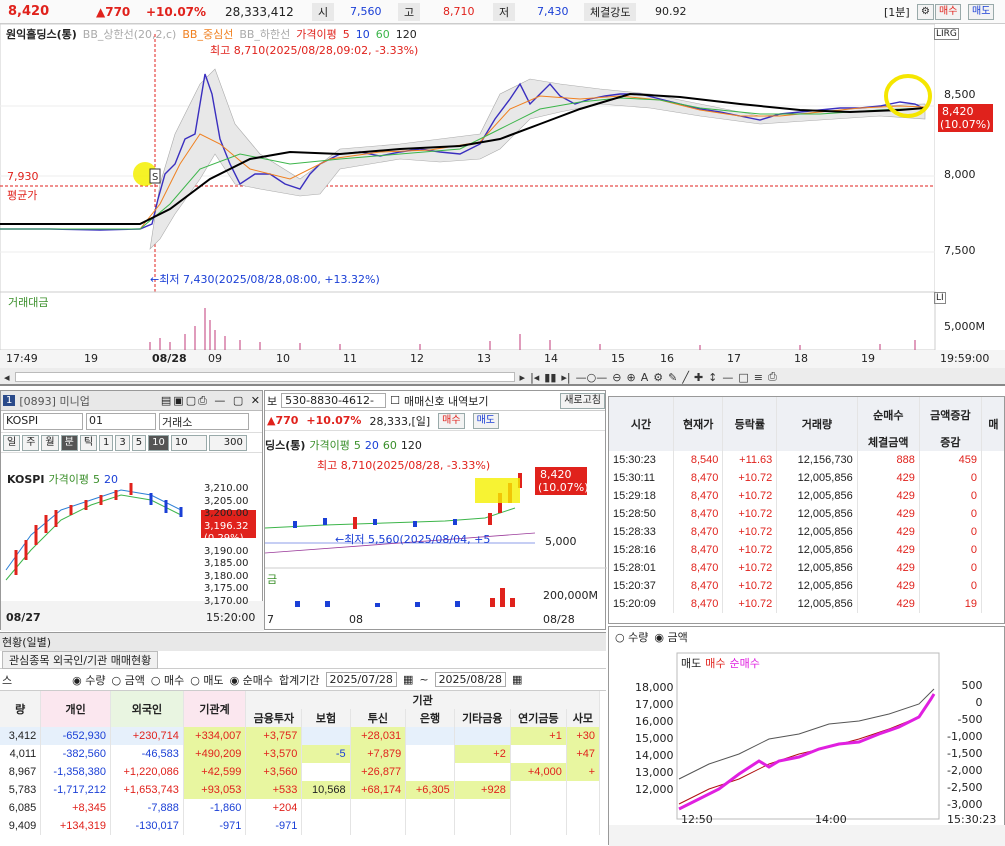  I want to click on market-select: KOSPI, so click(43, 421).